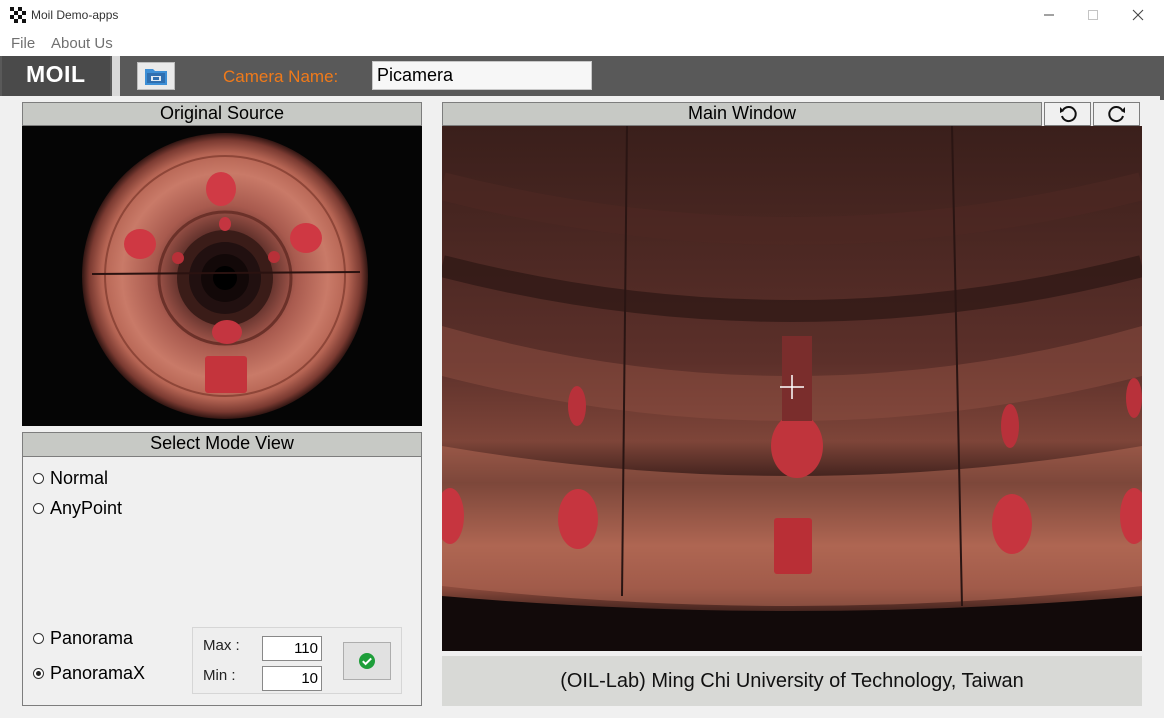 This screenshot has width=1164, height=718. Describe the element at coordinates (116, 76) in the screenshot. I see `toolbar-divider` at that location.